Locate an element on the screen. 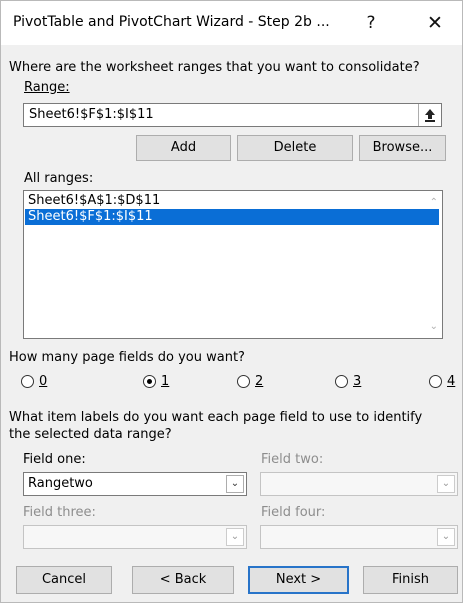 The image size is (463, 603). field-three-combo: ⌄ is located at coordinates (135, 537).